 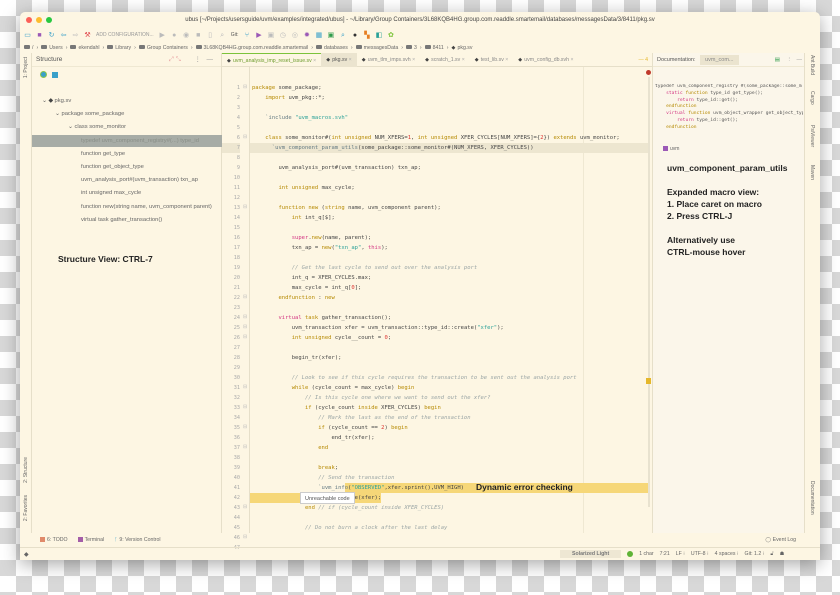 What do you see at coordinates (366, 35) in the screenshot?
I see `grid-icon: ▚` at bounding box center [366, 35].